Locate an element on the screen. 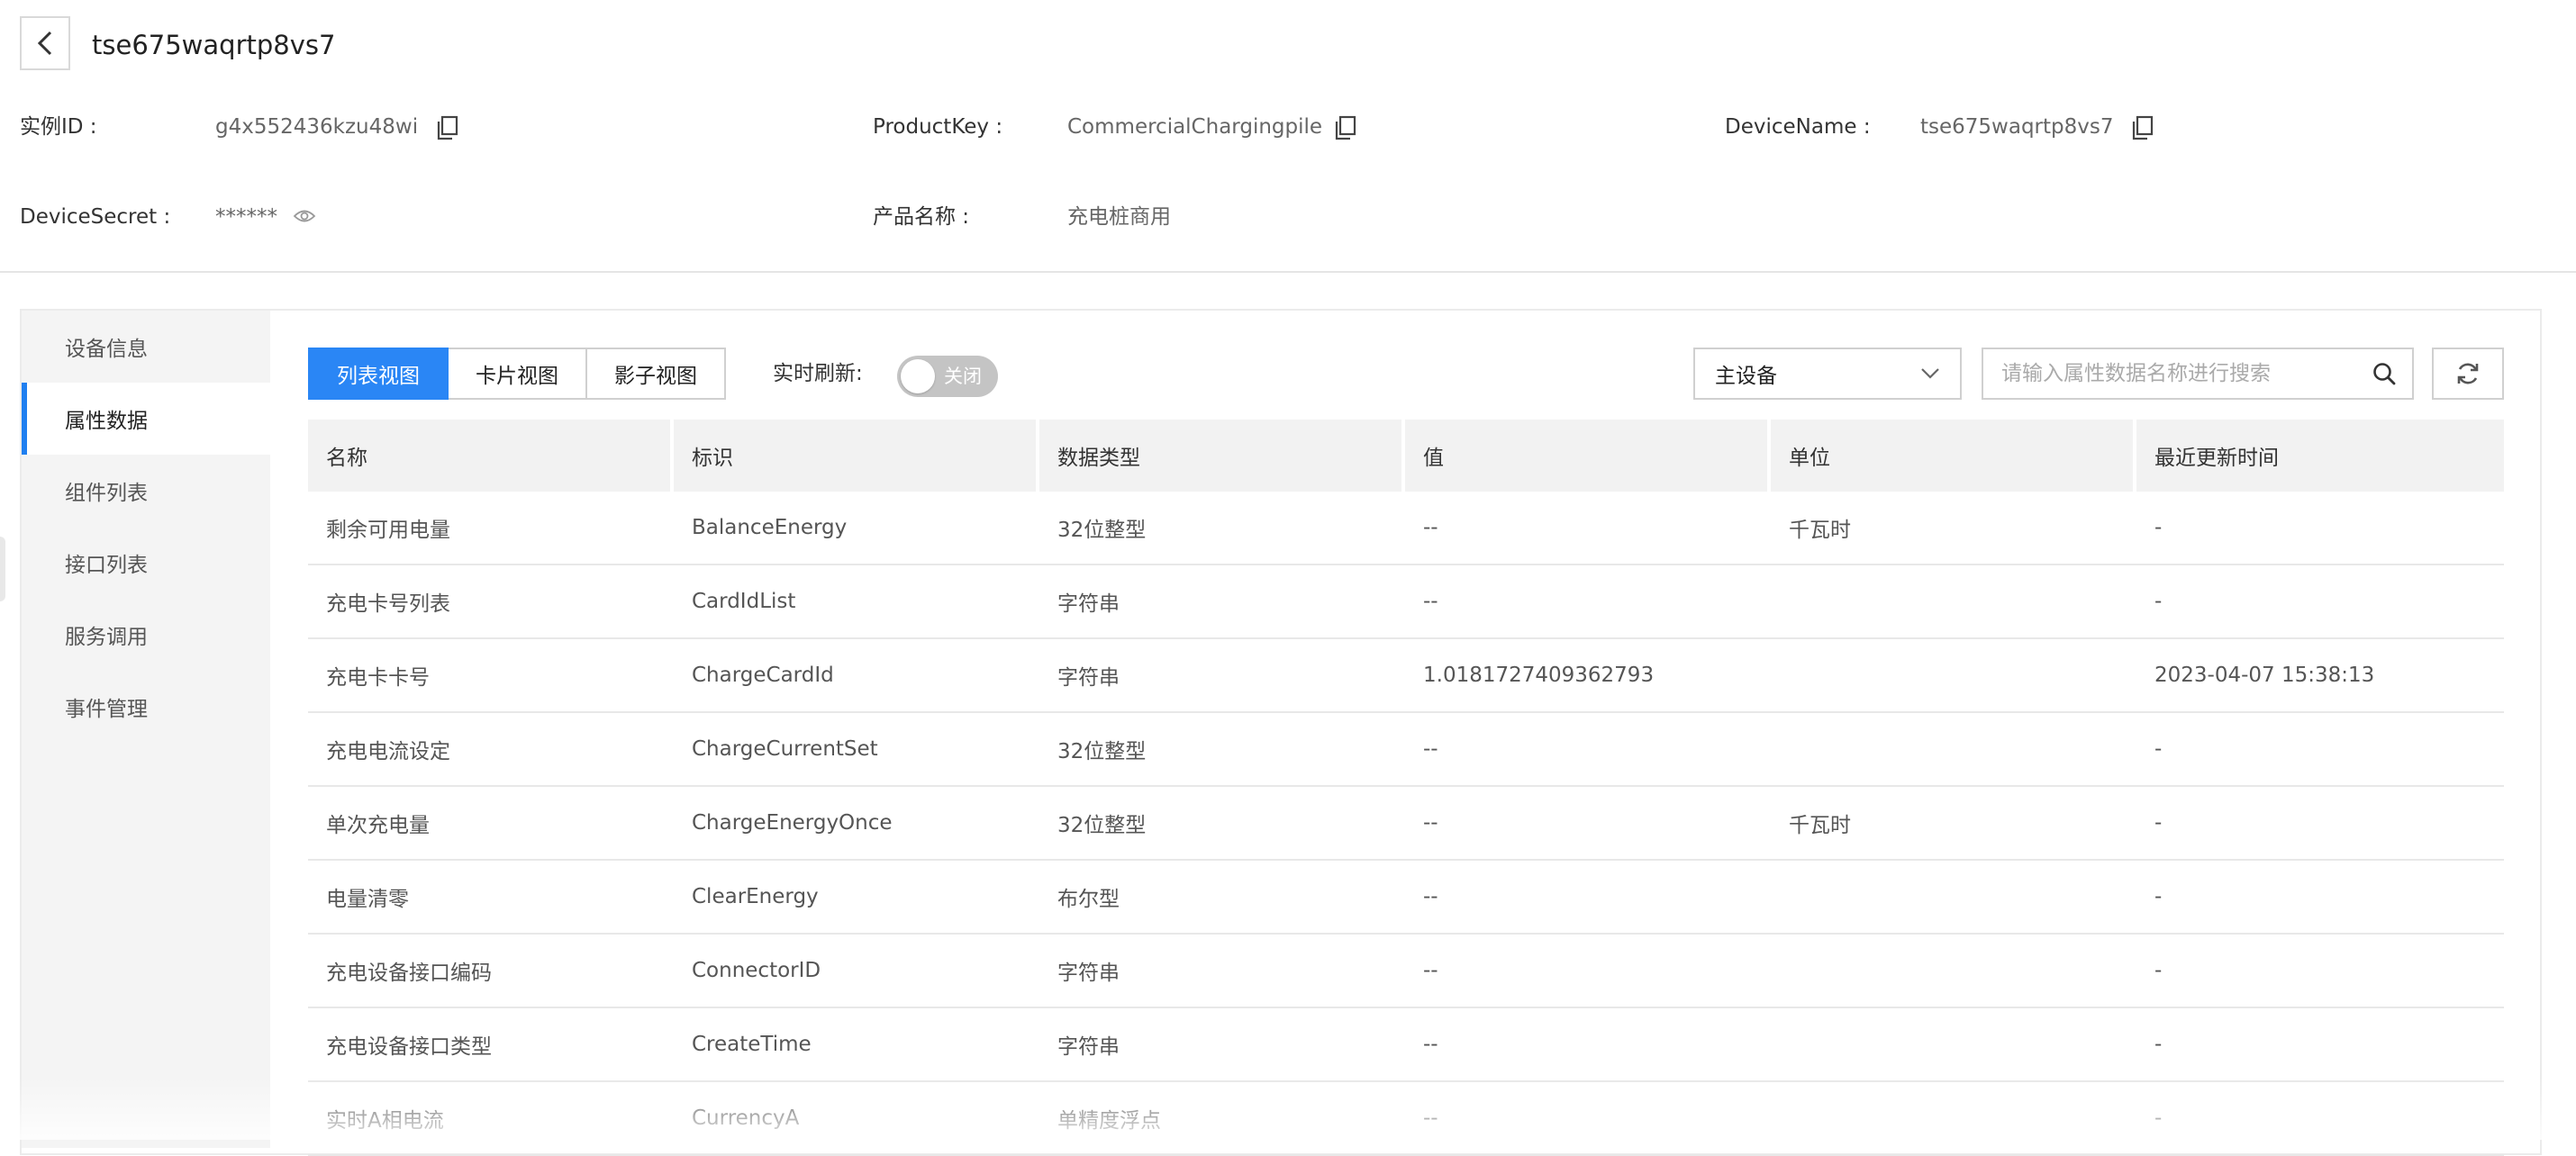  sidebar-item-events: 事件管理 is located at coordinates (146, 707).